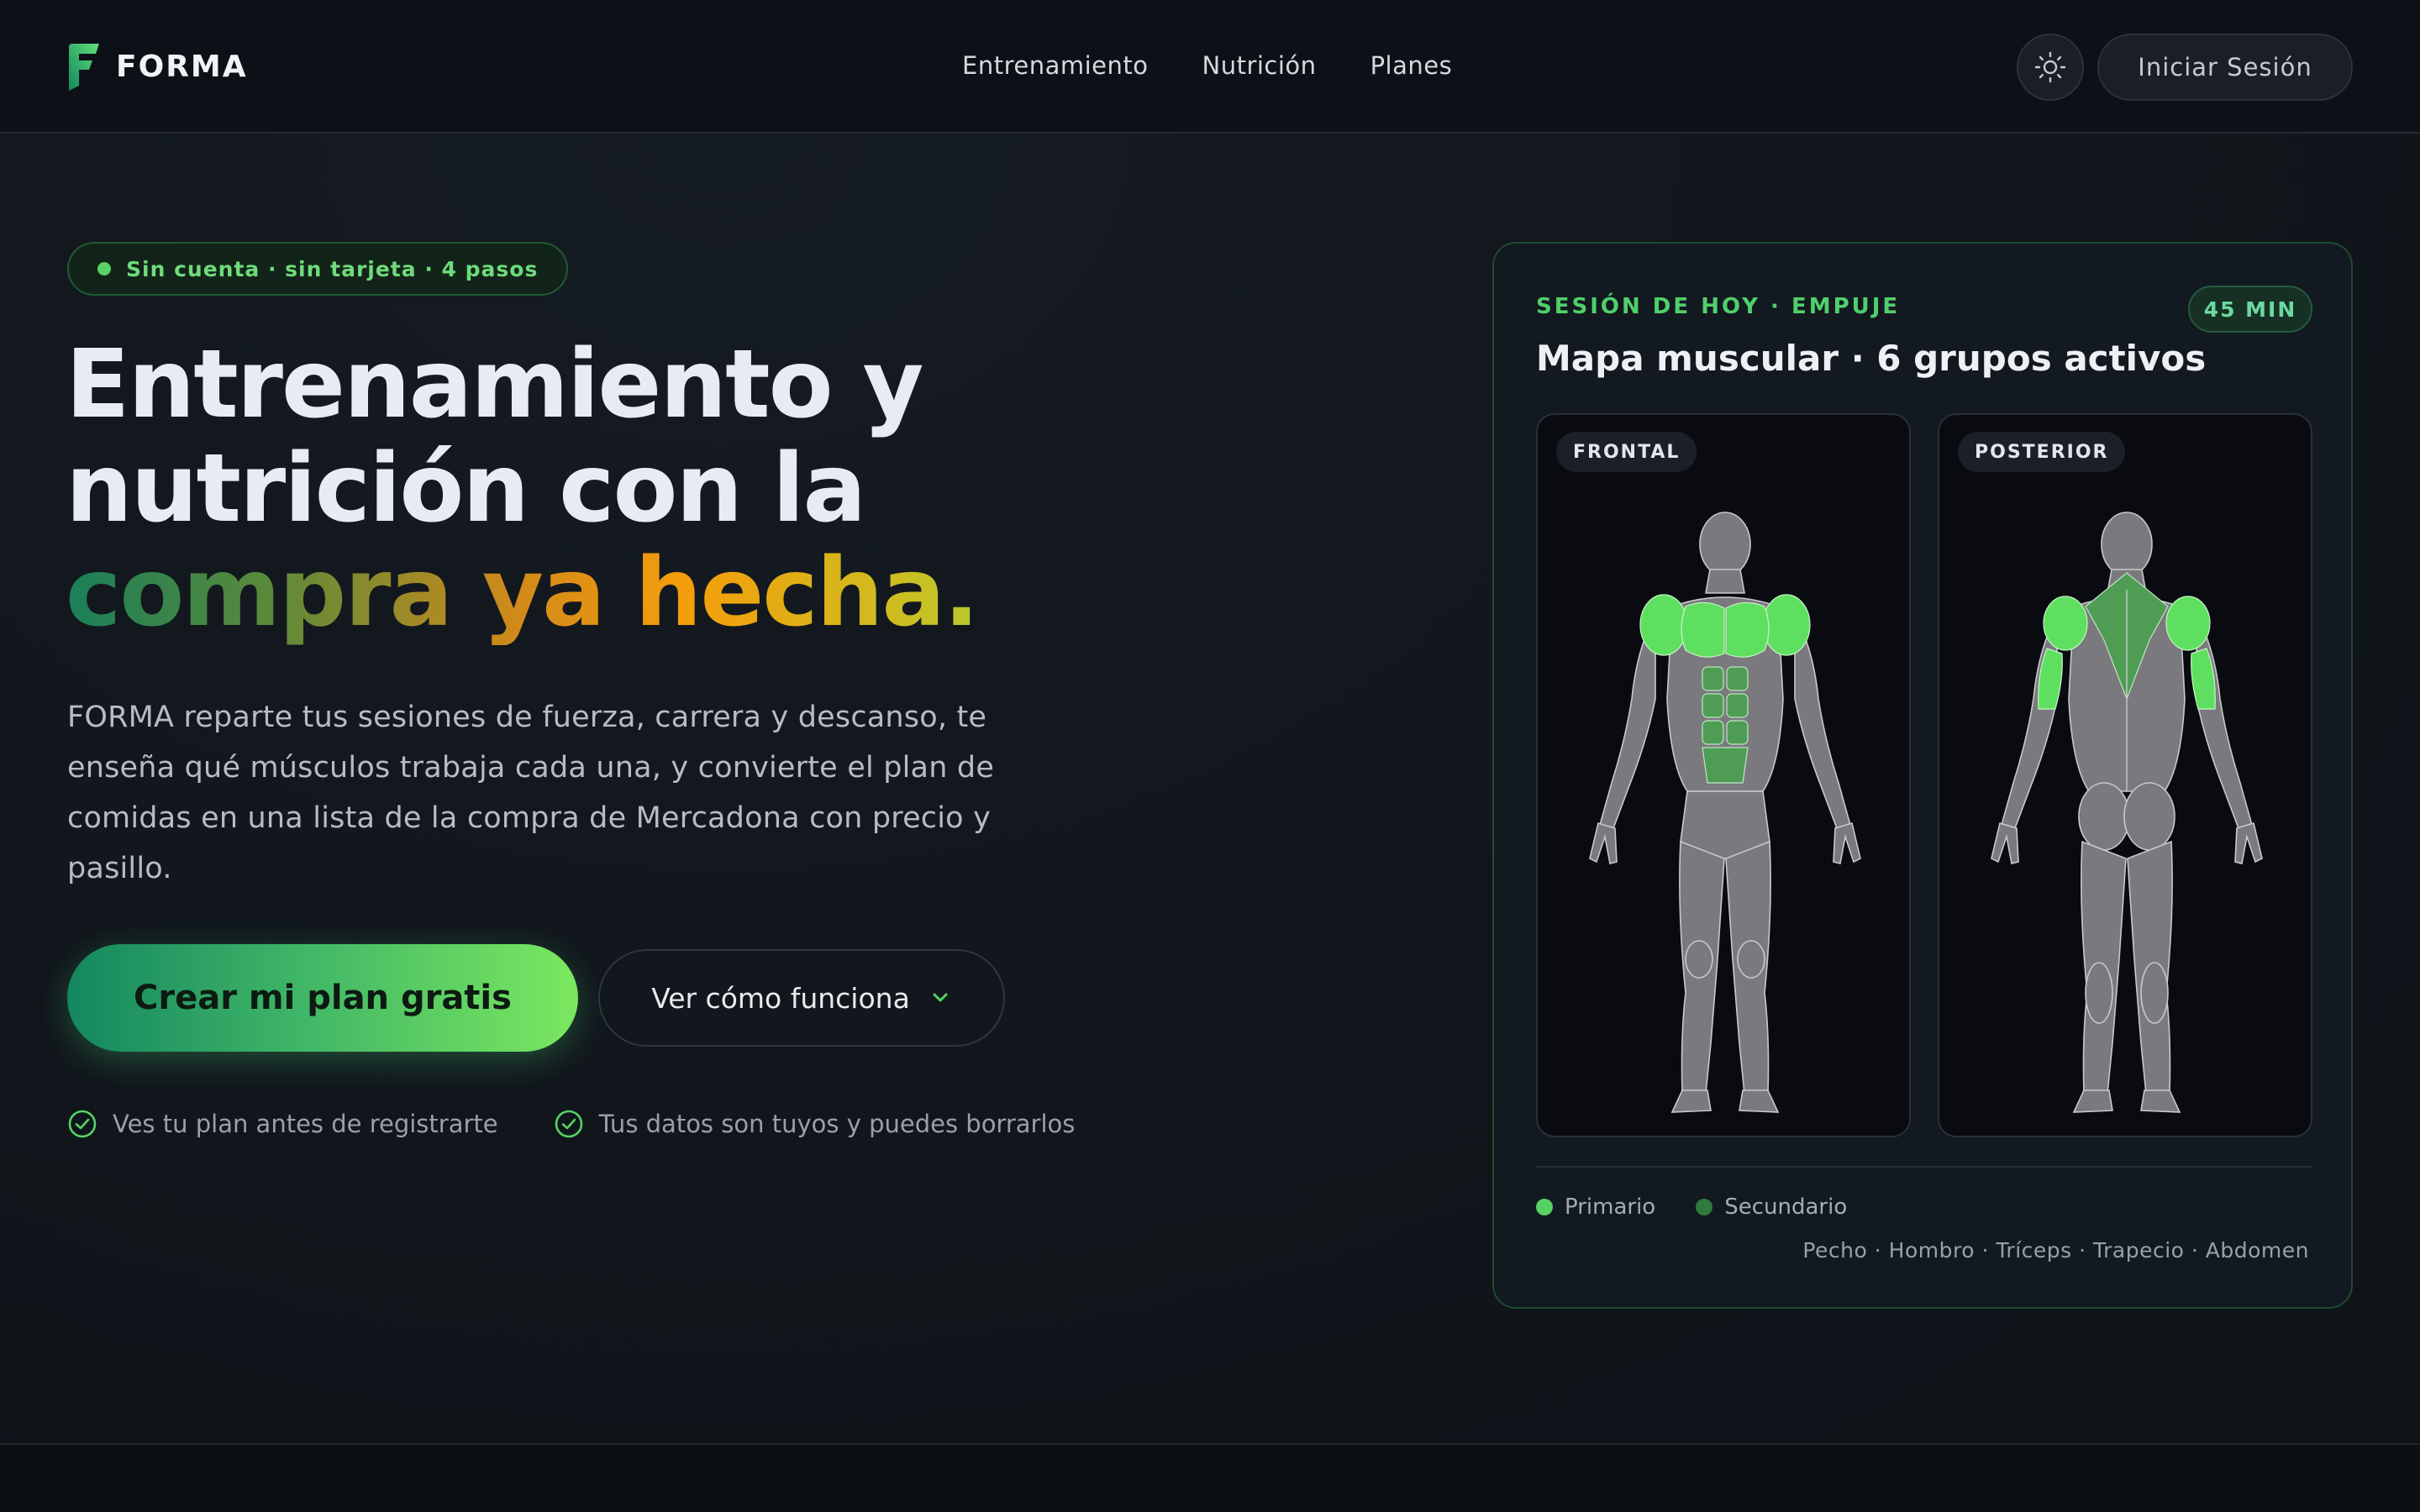 The image size is (2420, 1512). Describe the element at coordinates (1626, 452) in the screenshot. I see `front-label: FRONTAL` at that location.